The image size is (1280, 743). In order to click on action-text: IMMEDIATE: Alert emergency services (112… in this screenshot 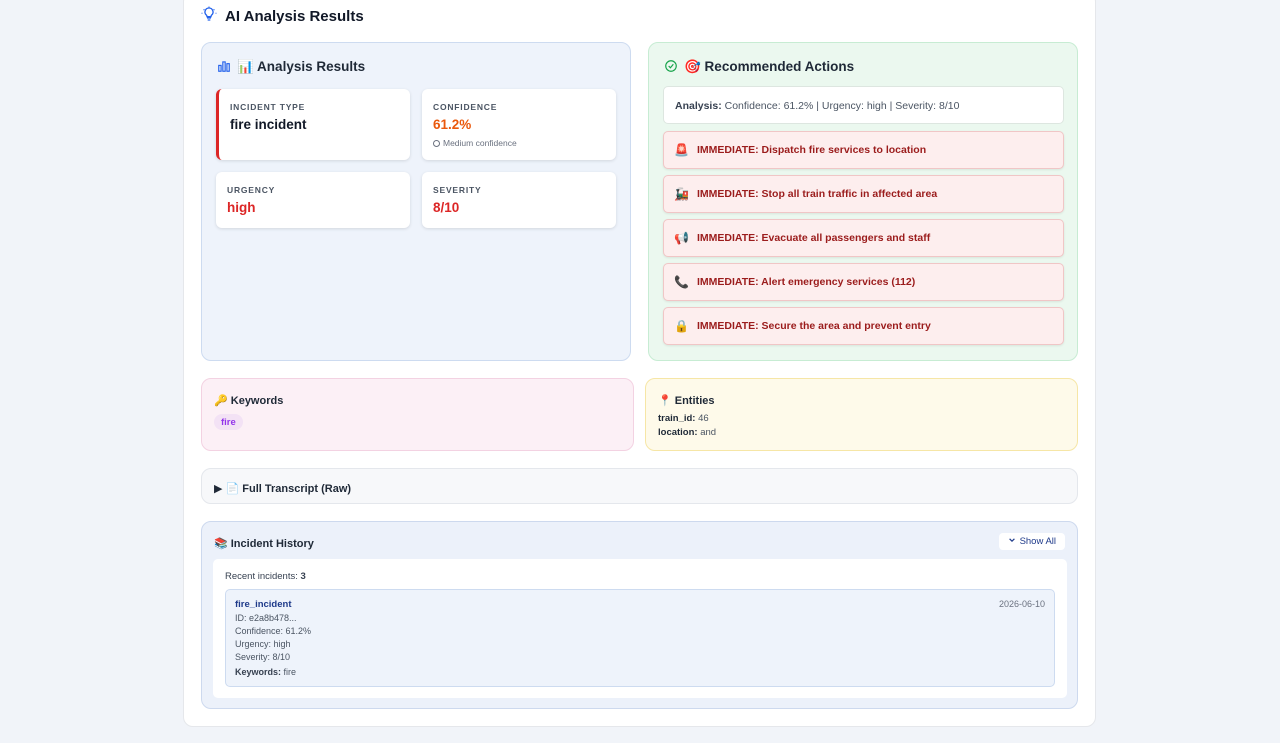, I will do `click(806, 282)`.